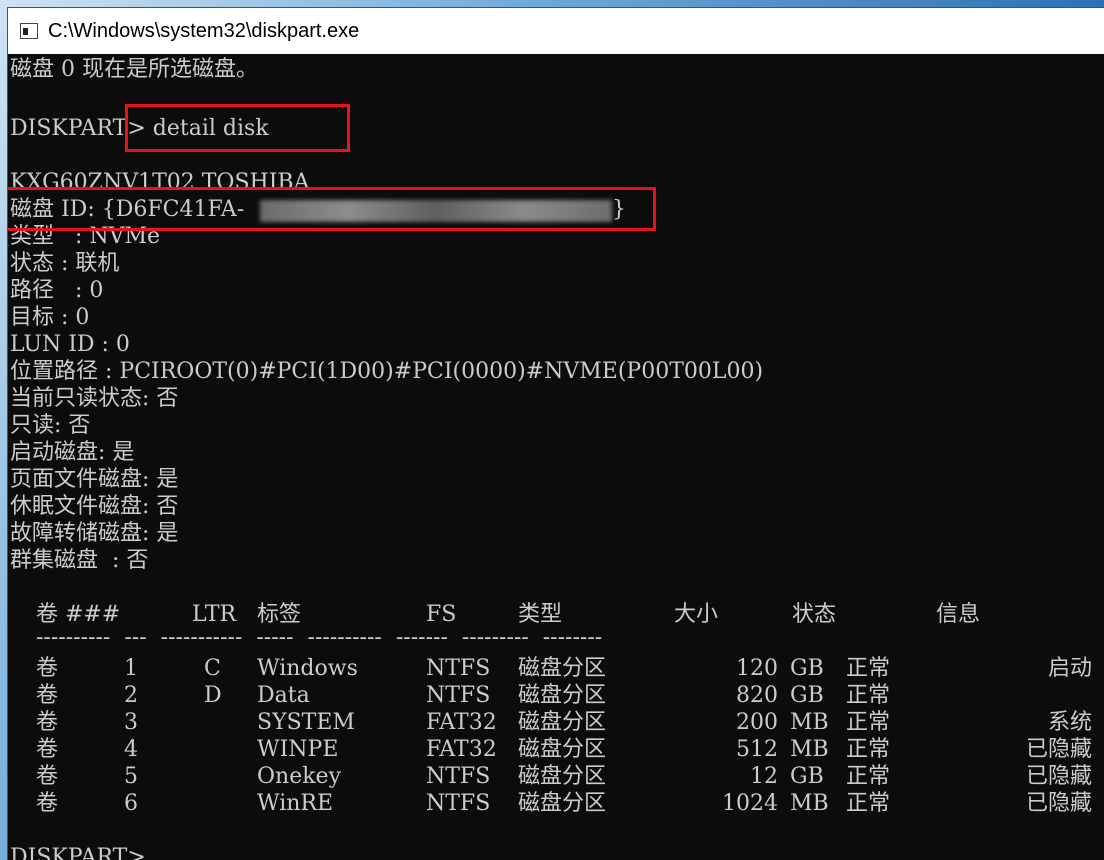  Describe the element at coordinates (50, 425) in the screenshot. I see `disk-readonly-line: 只读: 否` at that location.